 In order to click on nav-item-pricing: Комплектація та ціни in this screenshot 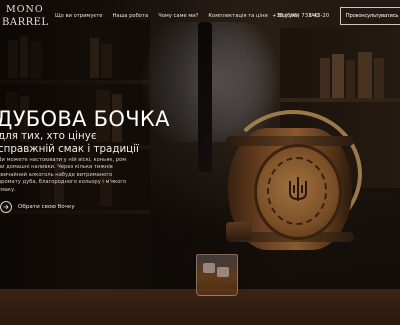, I will do `click(237, 16)`.